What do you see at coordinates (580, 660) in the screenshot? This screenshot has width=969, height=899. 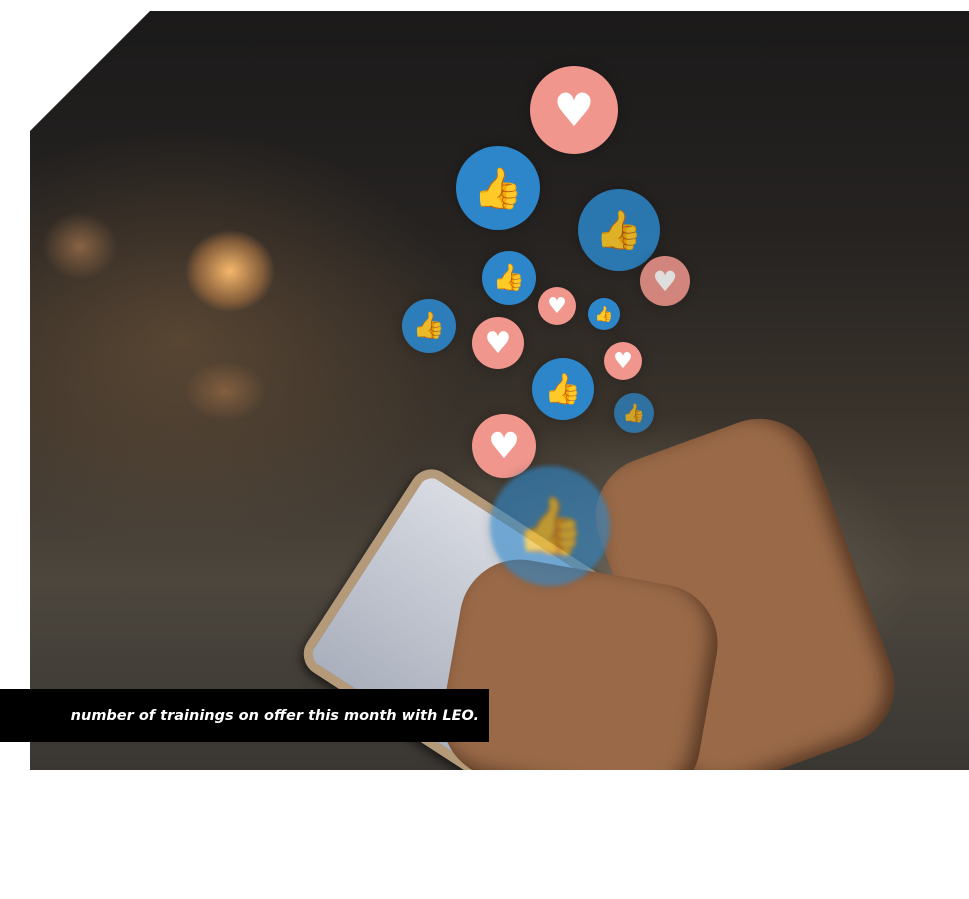 I see `left-hand` at bounding box center [580, 660].